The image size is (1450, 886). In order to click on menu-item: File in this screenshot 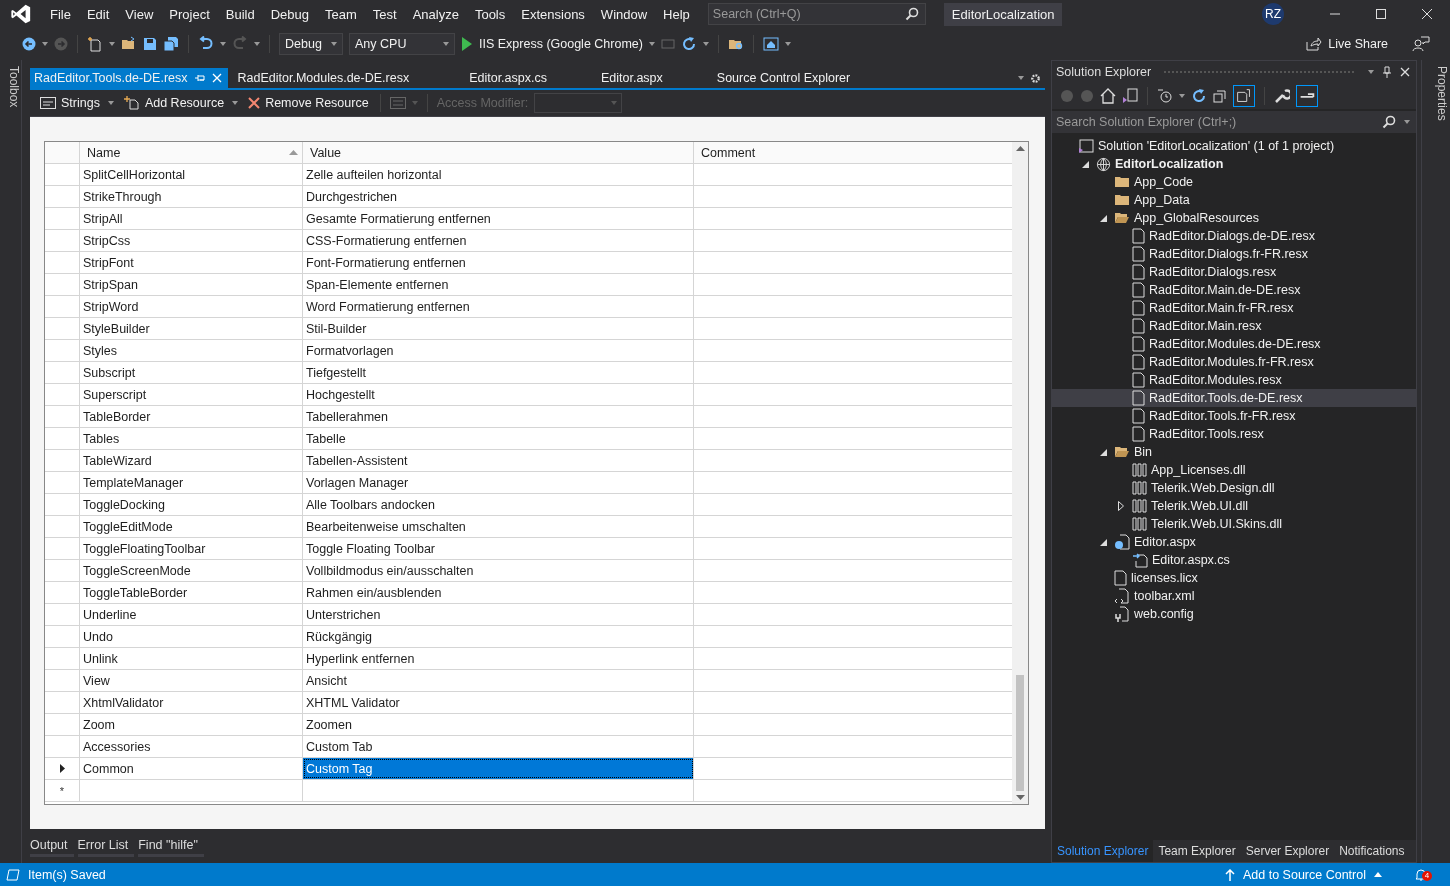, I will do `click(60, 14)`.